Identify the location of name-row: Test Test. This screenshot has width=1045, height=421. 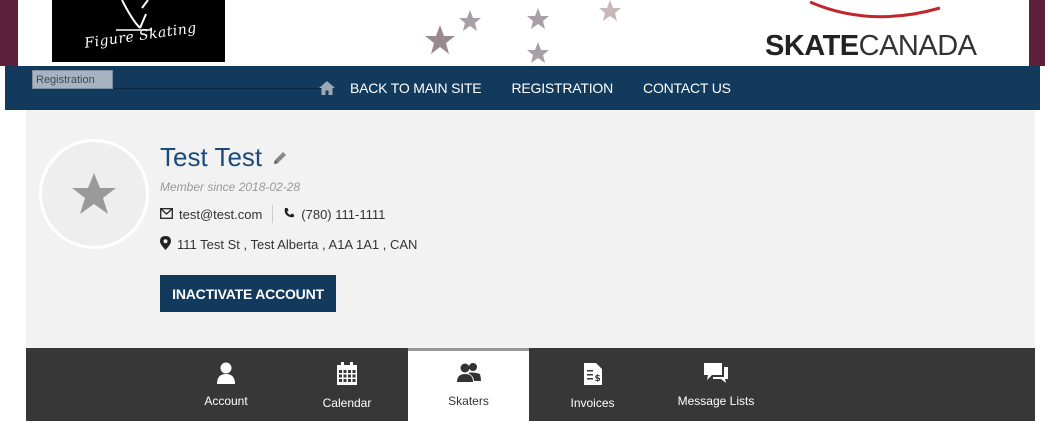
(224, 157).